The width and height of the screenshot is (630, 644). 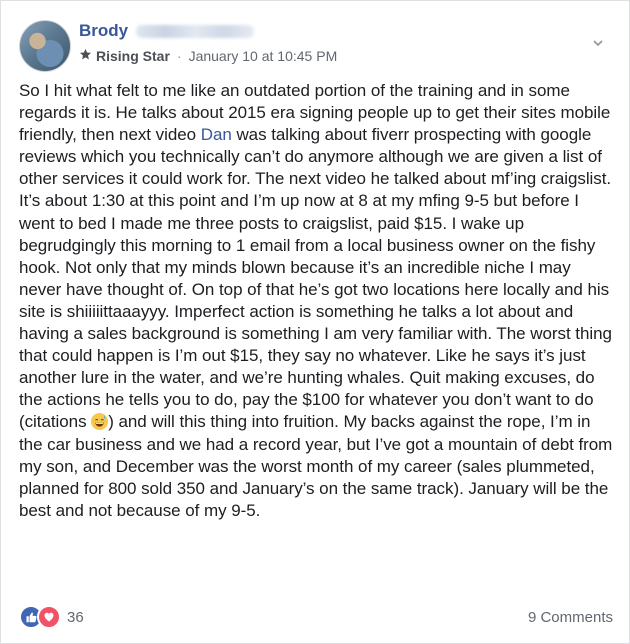 I want to click on avatar, so click(x=45, y=46).